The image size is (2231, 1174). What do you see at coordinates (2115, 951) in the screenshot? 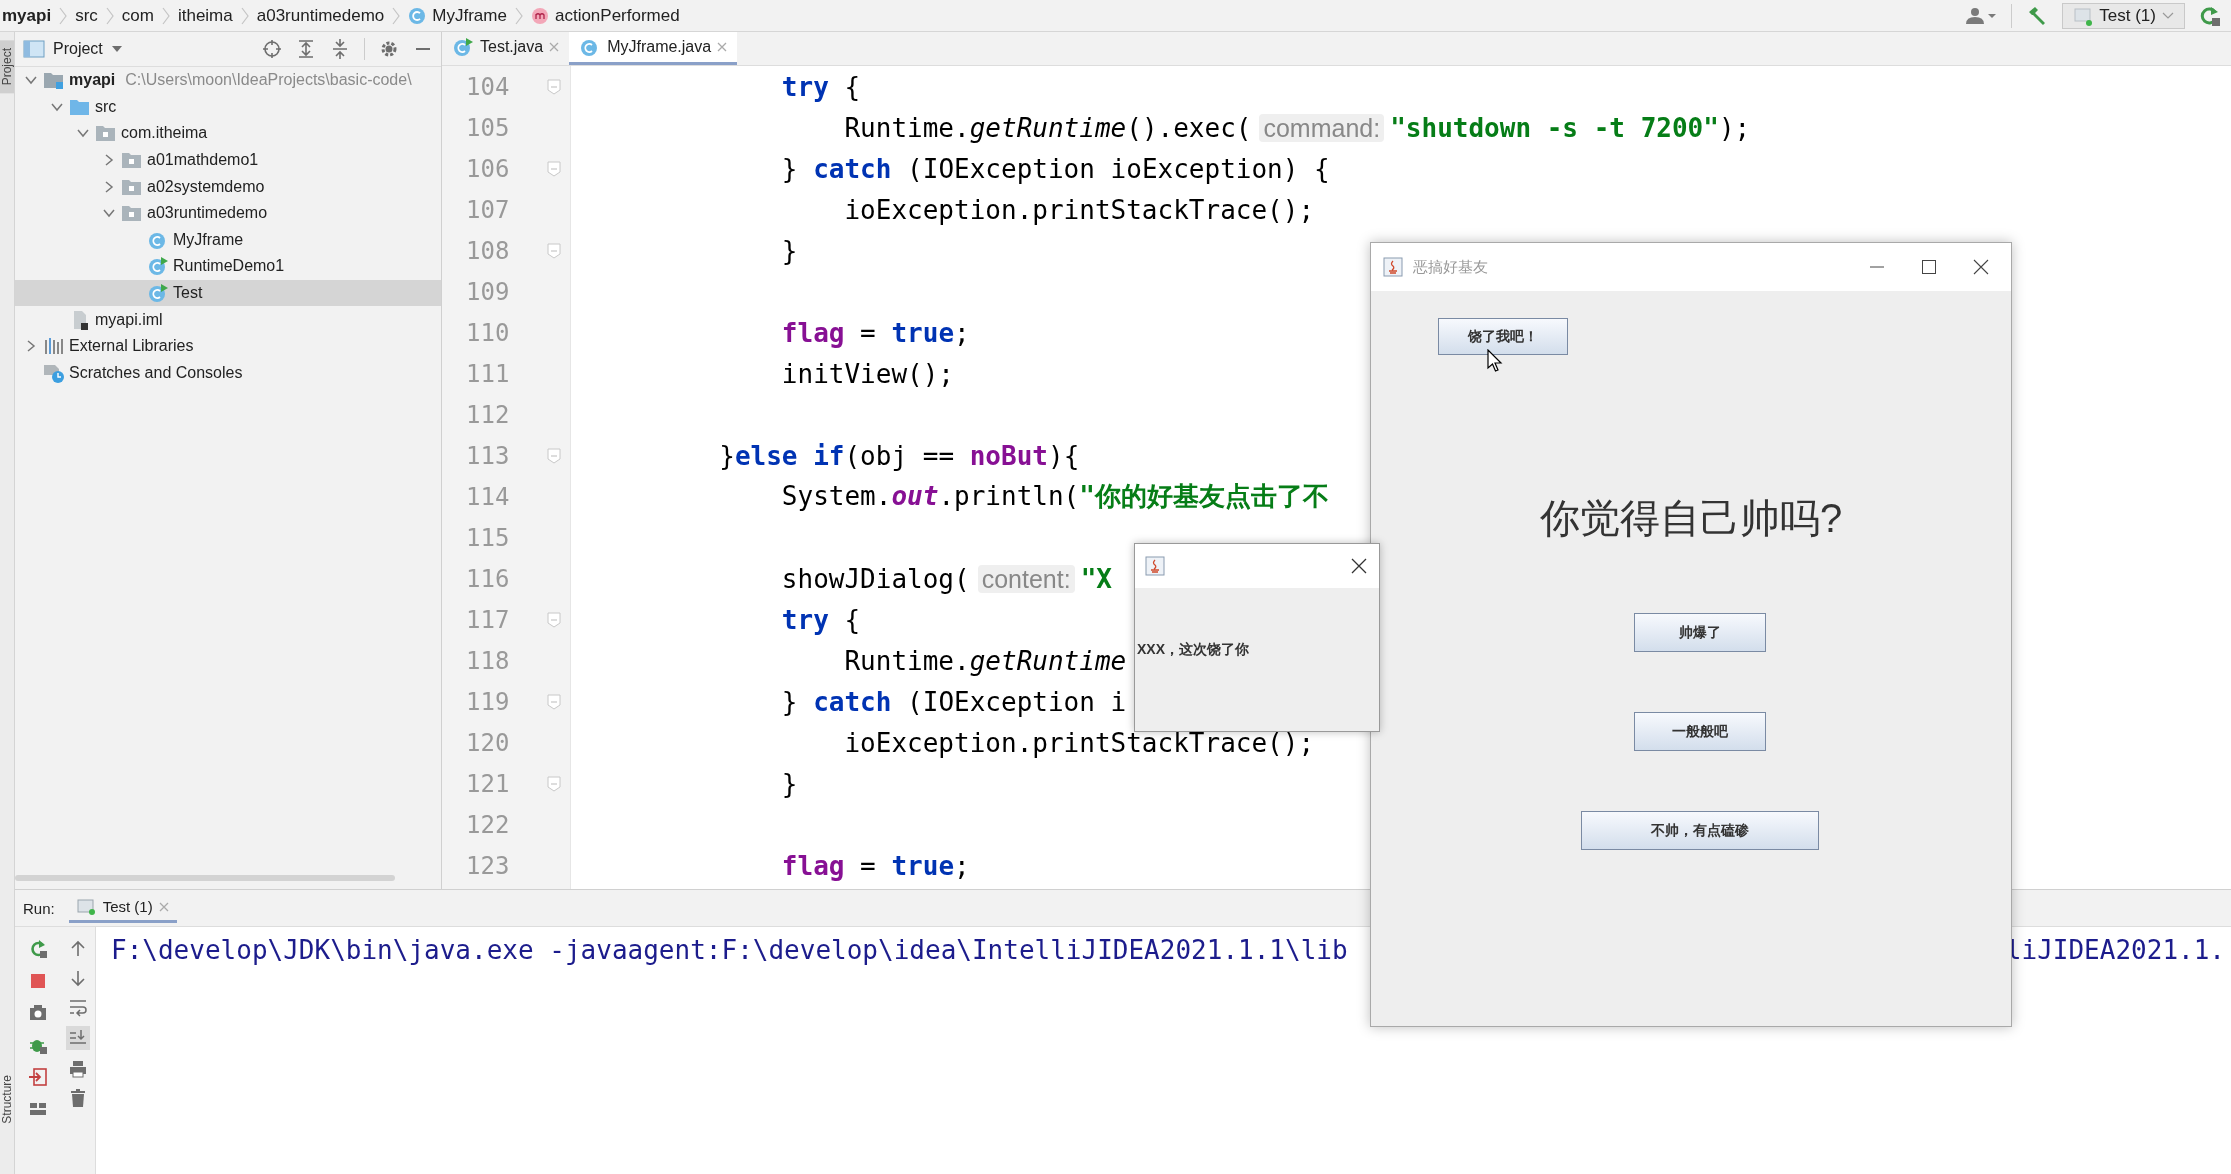
I see `console-line: liJIDEA2021.1.` at bounding box center [2115, 951].